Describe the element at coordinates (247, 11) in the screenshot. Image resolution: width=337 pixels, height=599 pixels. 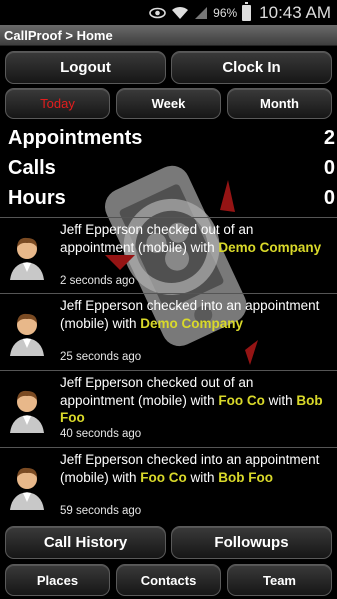
I see `battery-icon` at that location.